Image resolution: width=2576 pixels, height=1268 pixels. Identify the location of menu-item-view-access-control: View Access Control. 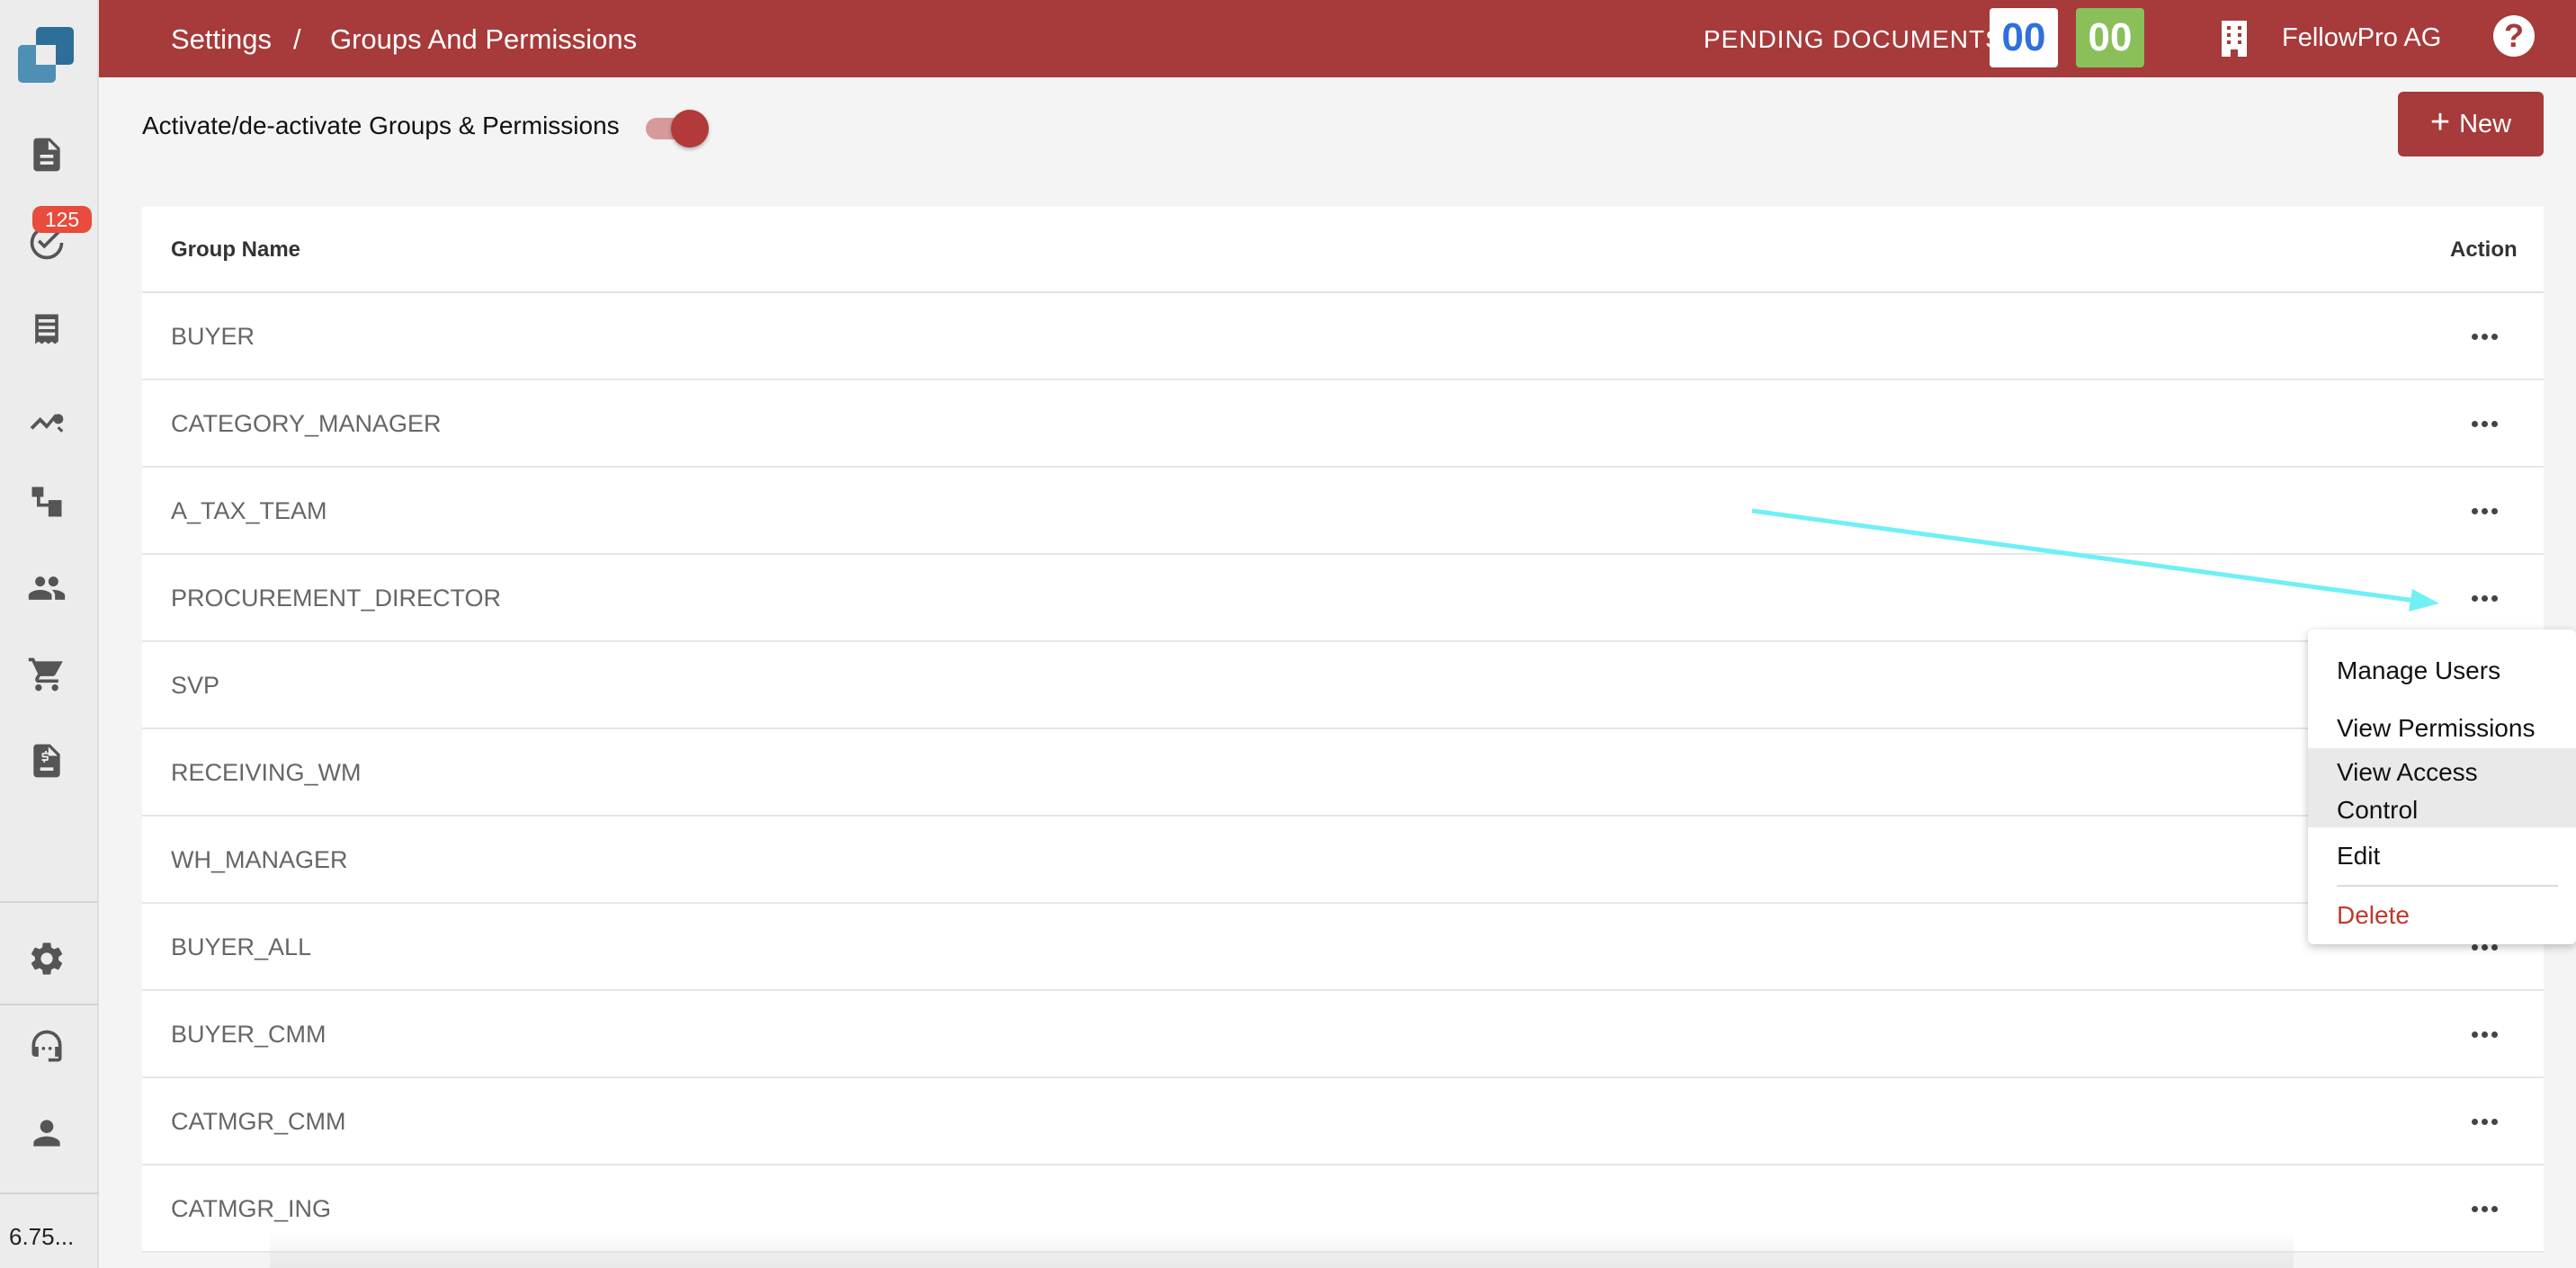
(2442, 787).